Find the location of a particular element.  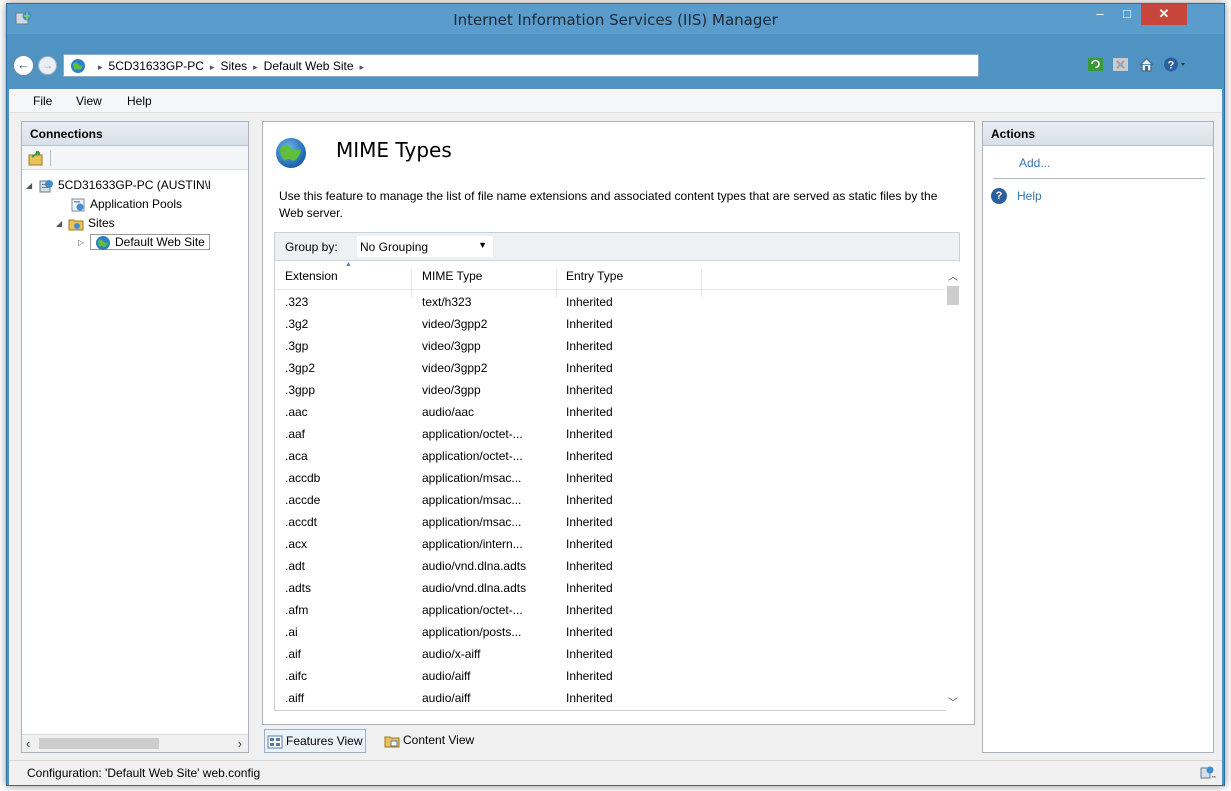

help-icon: ? is located at coordinates (999, 196).